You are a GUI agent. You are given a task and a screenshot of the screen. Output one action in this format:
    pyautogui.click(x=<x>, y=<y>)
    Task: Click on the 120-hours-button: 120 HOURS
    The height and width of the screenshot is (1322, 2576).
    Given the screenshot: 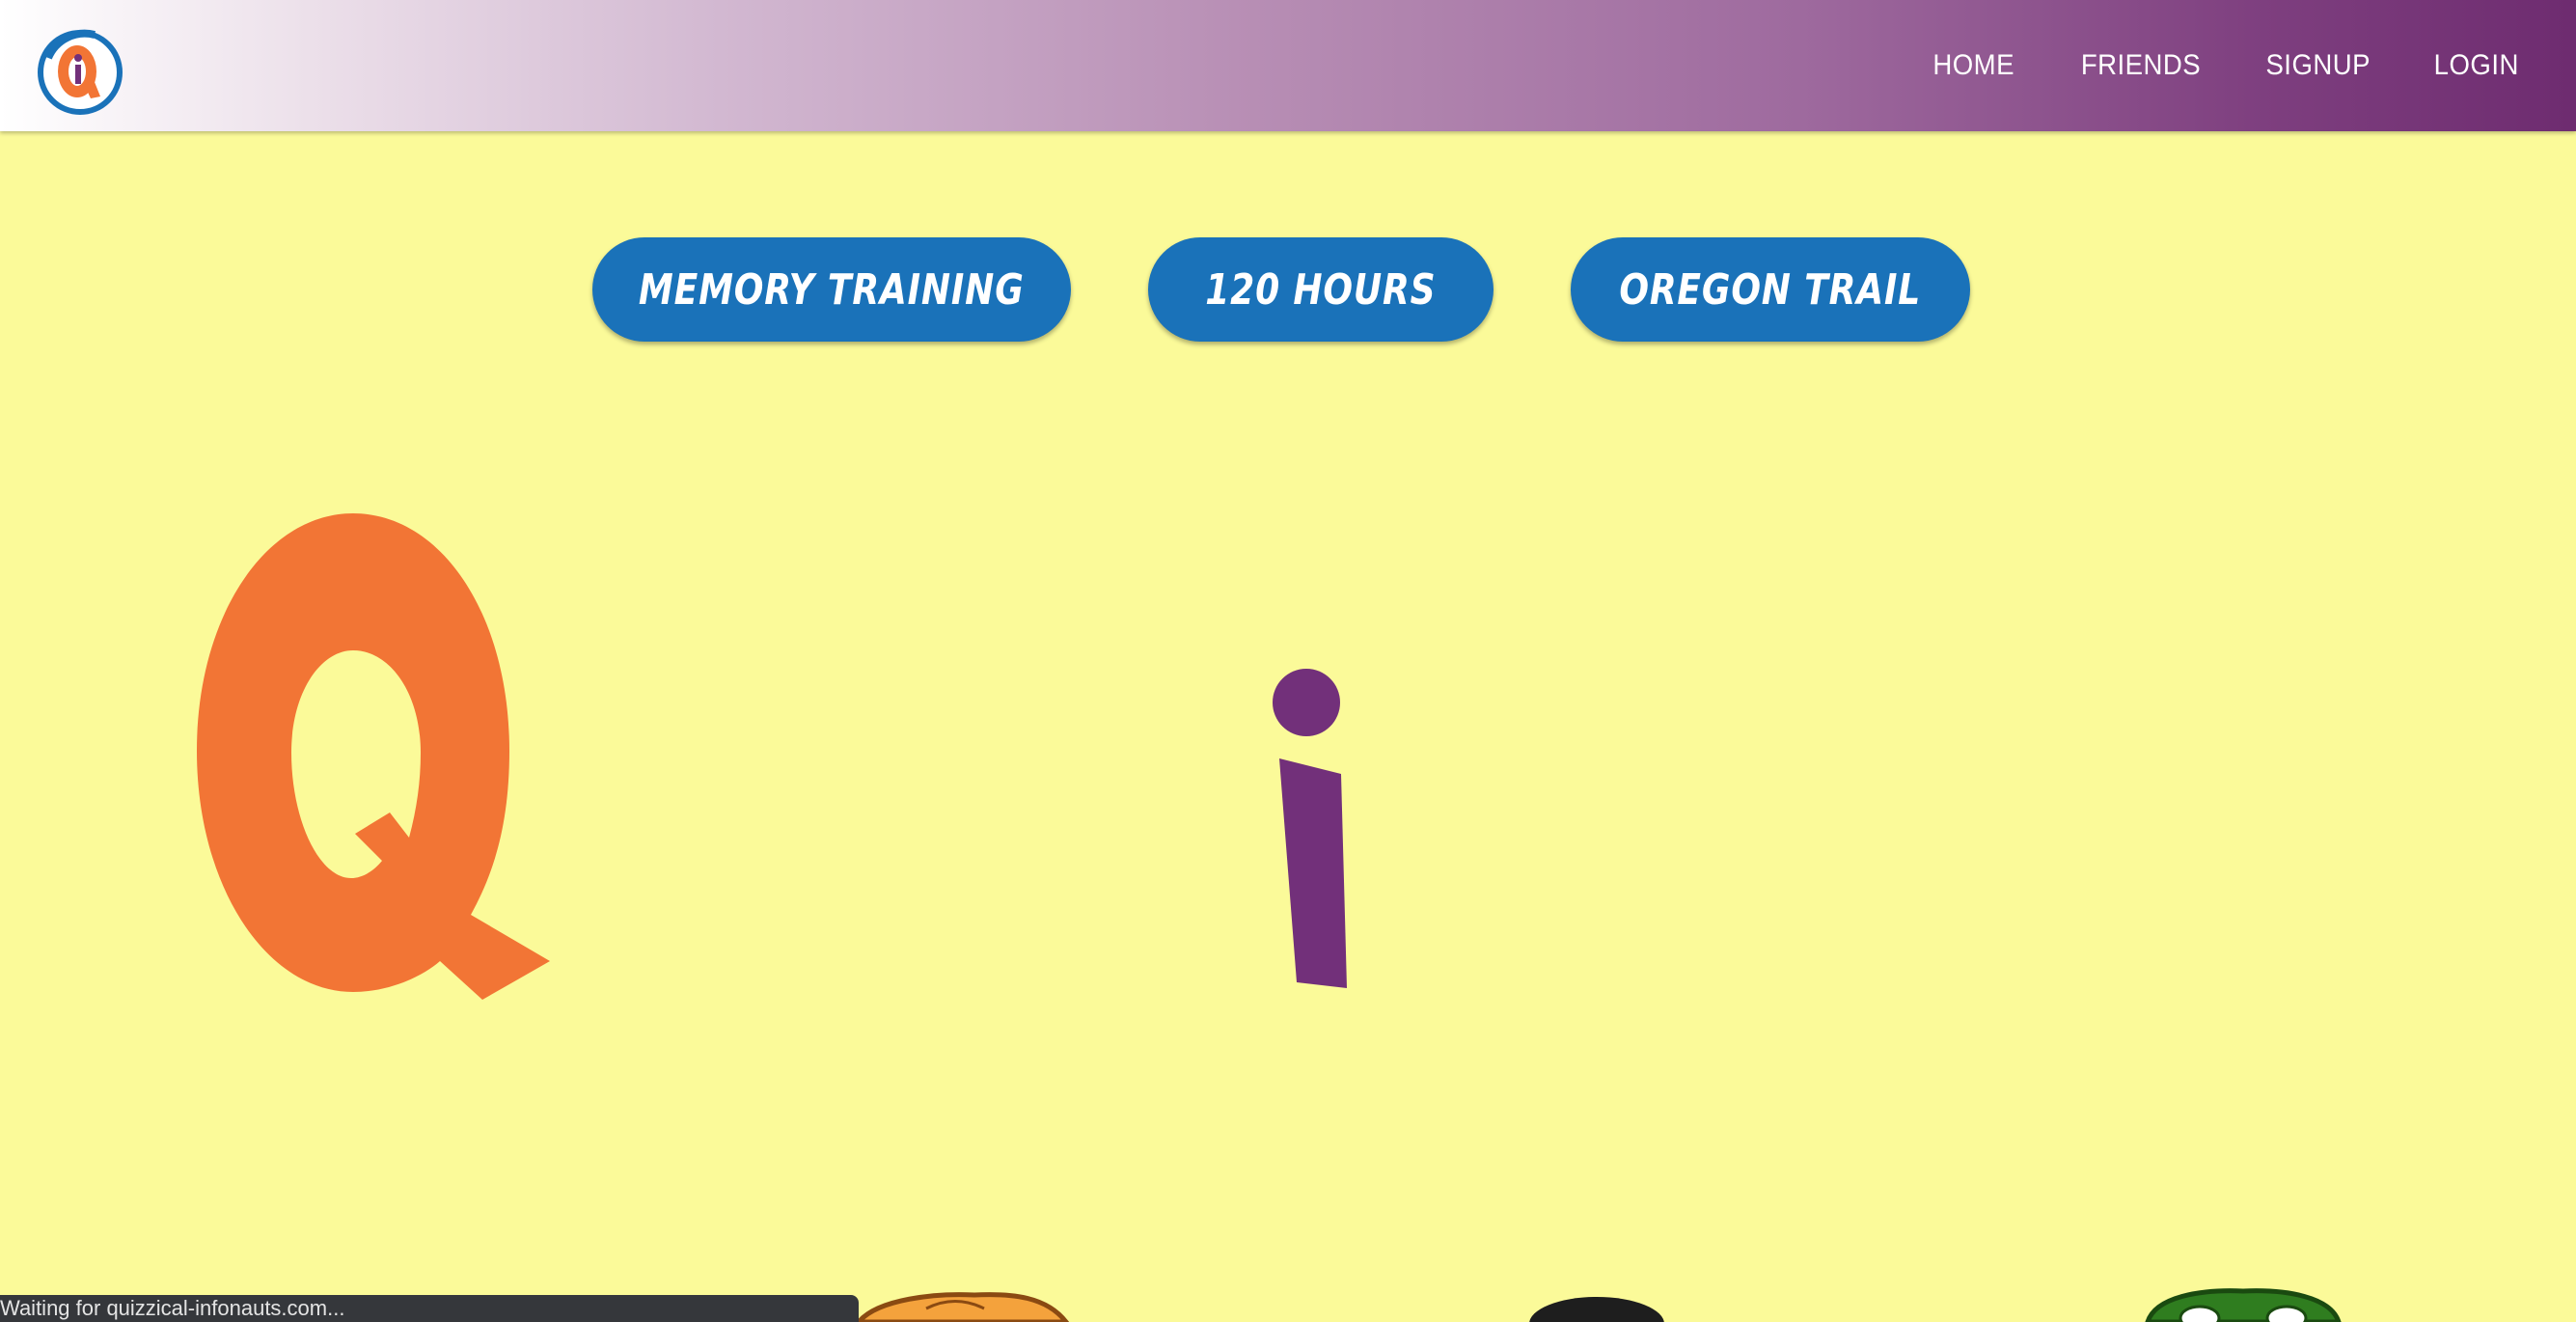 What is the action you would take?
    pyautogui.click(x=1321, y=289)
    